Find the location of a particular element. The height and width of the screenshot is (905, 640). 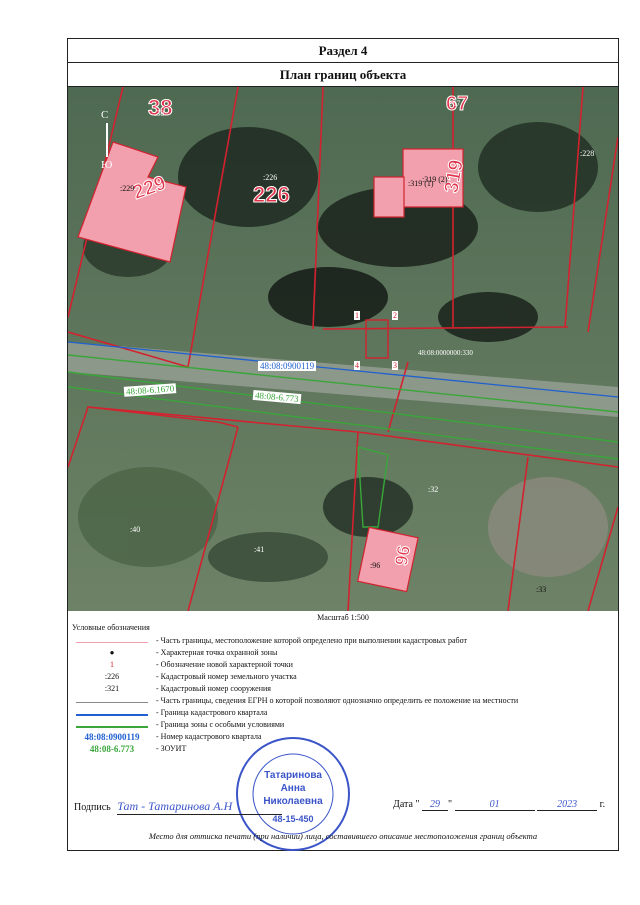

point-number: 4 is located at coordinates (357, 365).